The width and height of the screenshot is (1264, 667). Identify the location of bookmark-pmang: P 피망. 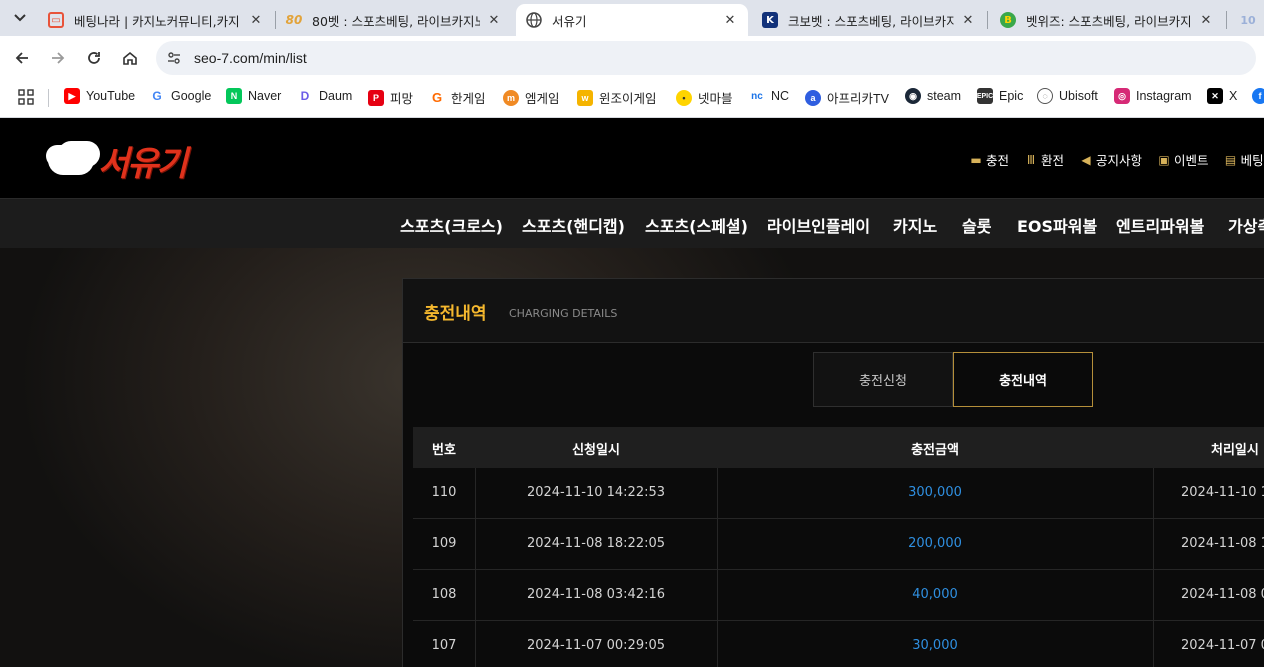
(390, 97).